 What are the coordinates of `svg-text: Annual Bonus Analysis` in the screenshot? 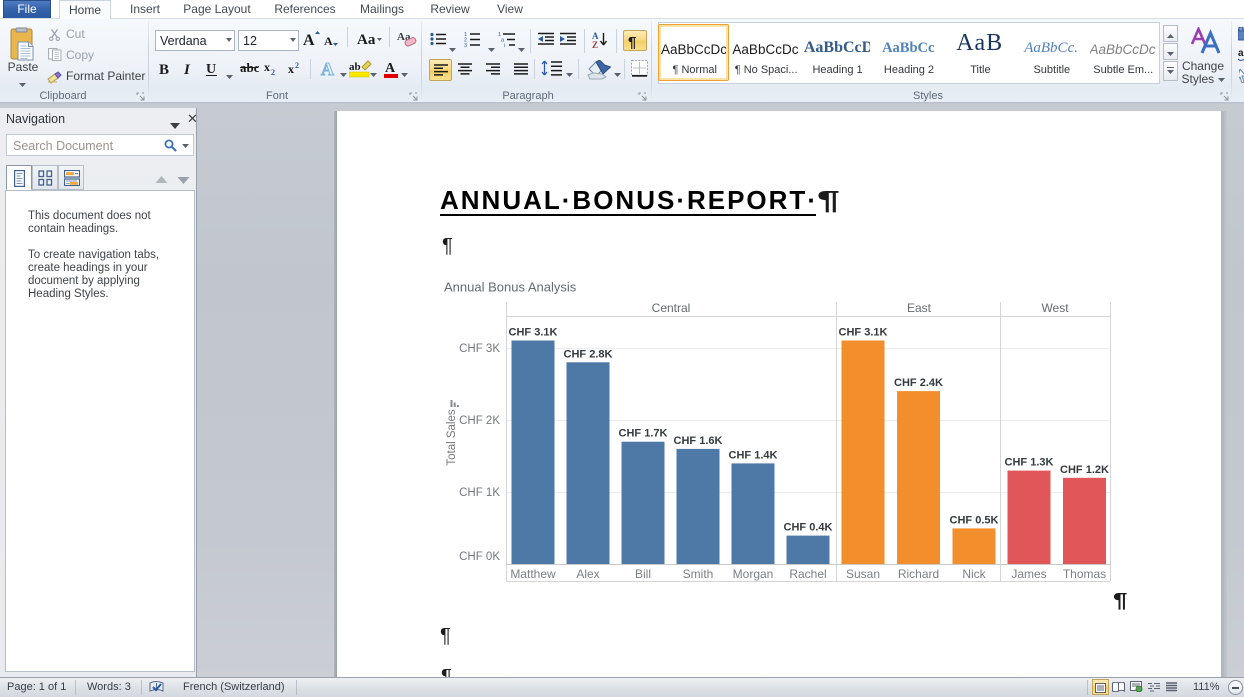 It's located at (510, 287).